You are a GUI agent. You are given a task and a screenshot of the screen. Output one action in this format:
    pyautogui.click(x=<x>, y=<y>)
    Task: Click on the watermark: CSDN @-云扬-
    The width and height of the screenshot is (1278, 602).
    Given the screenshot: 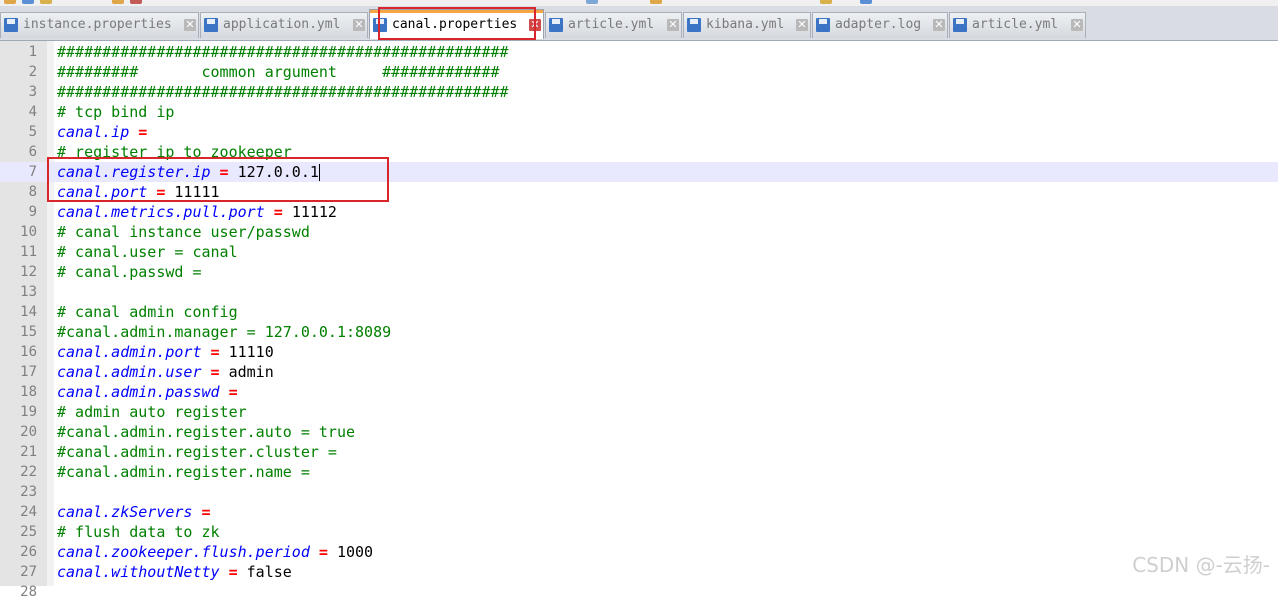 What is the action you would take?
    pyautogui.click(x=1201, y=565)
    